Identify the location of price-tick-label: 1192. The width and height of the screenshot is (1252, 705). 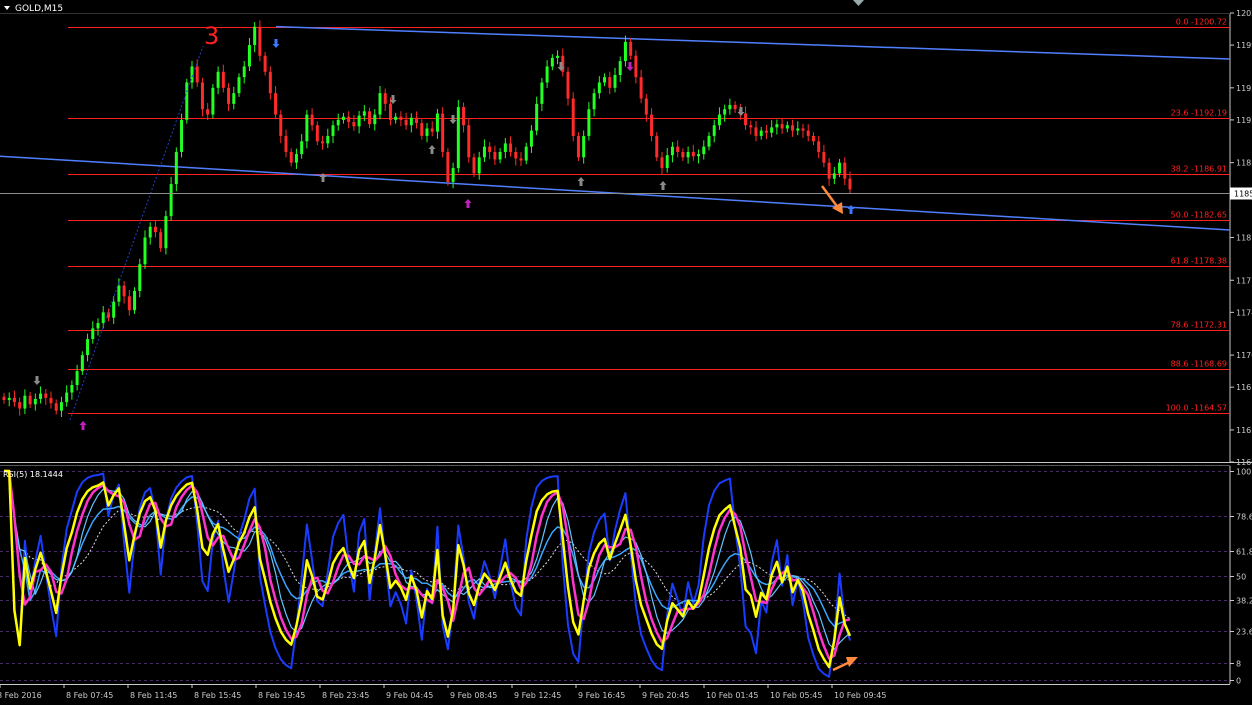
(1244, 120).